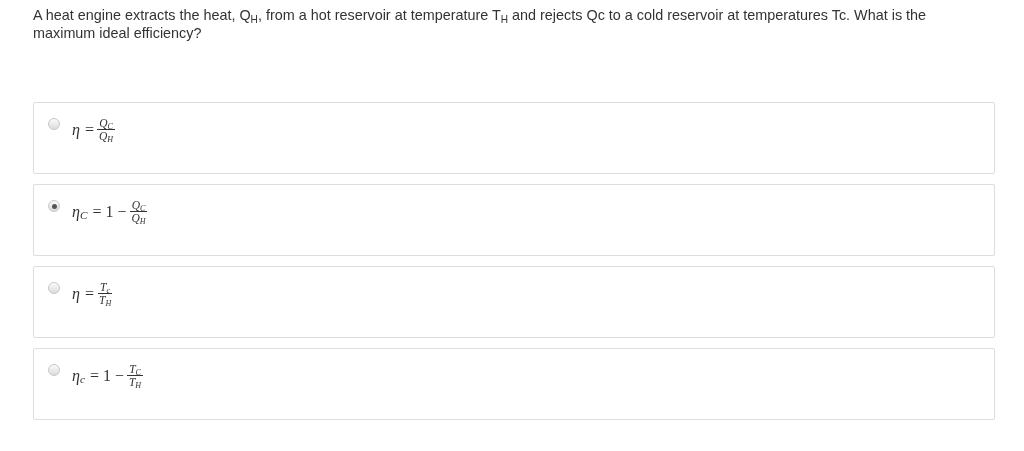 The image size is (1024, 451). What do you see at coordinates (80, 211) in the screenshot?
I see `efficiency-symbol: η$_{C}$` at bounding box center [80, 211].